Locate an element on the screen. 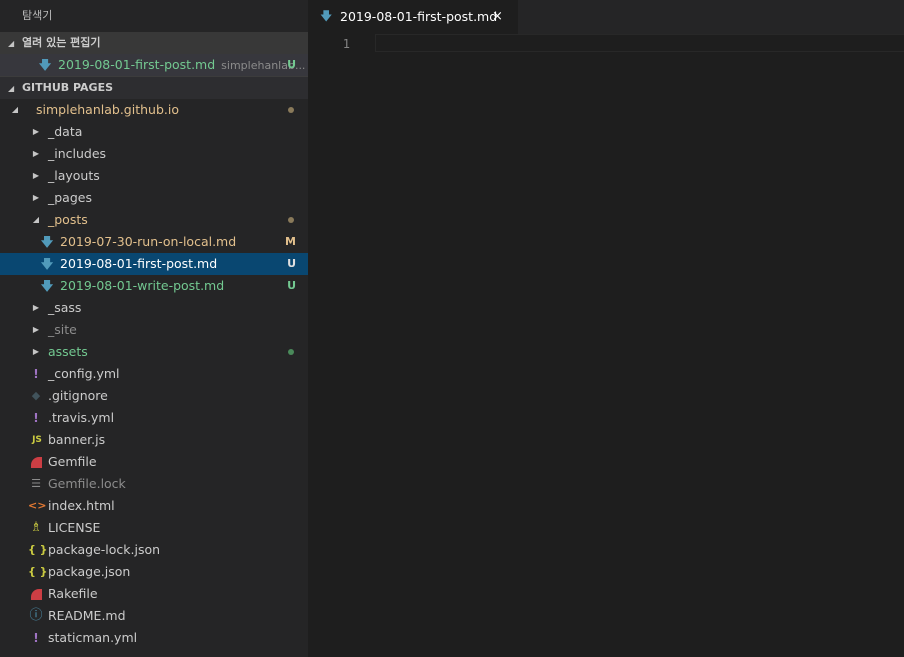  tree-folder-sass: ▶ _sass is located at coordinates (154, 308).